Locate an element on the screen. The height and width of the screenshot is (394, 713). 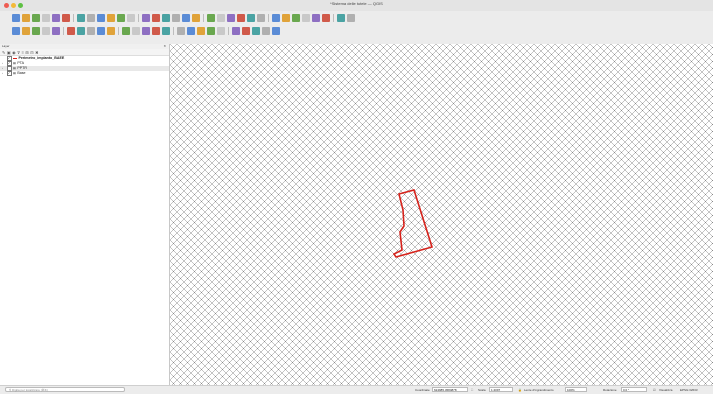
new-3d-map-view-icon is located at coordinates (211, 17).